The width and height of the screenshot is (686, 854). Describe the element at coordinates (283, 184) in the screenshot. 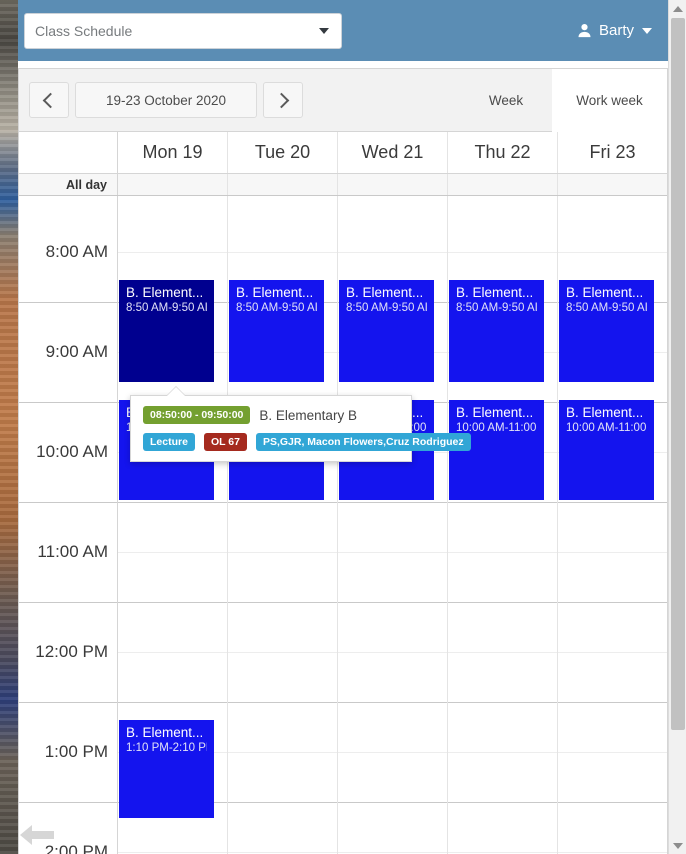

I see `all-day-cell-tue` at that location.